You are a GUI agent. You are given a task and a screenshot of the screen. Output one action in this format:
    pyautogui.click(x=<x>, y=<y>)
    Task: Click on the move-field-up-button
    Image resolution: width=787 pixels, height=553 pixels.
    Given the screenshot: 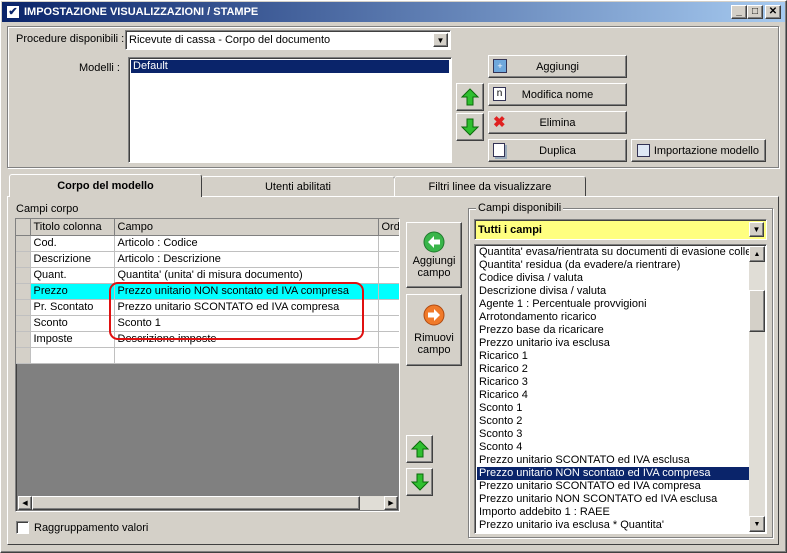 What is the action you would take?
    pyautogui.click(x=419, y=449)
    